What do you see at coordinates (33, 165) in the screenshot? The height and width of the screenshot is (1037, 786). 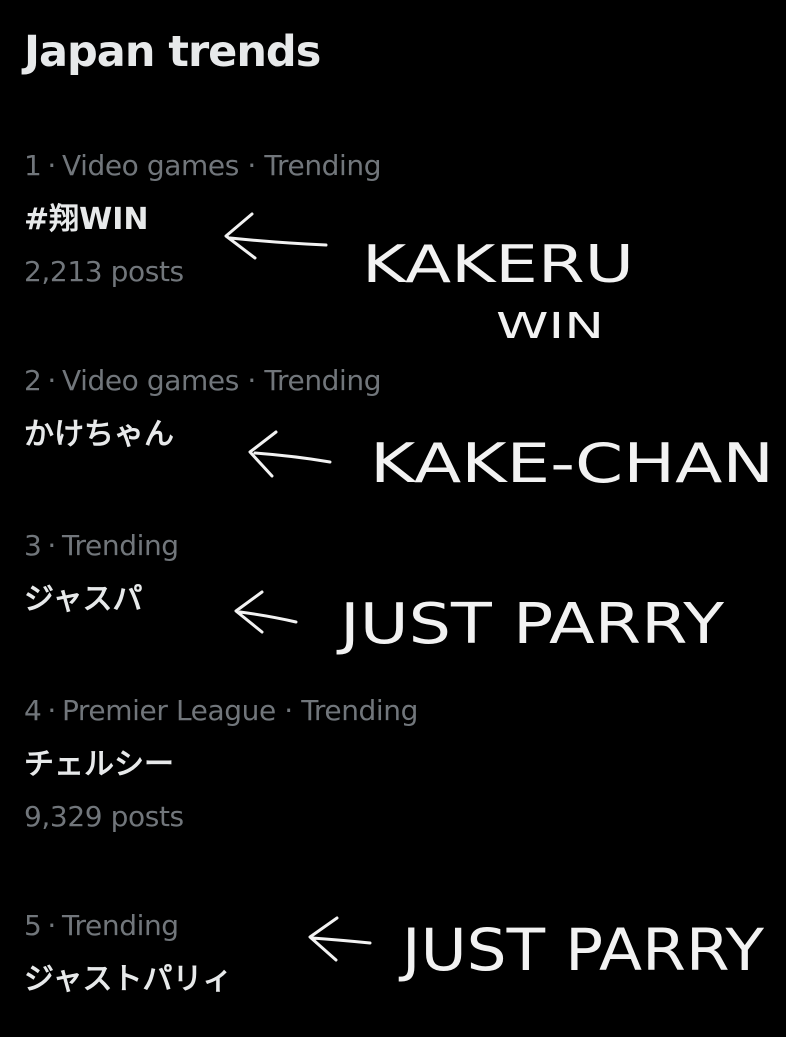 I see `trend-rank: 1` at bounding box center [33, 165].